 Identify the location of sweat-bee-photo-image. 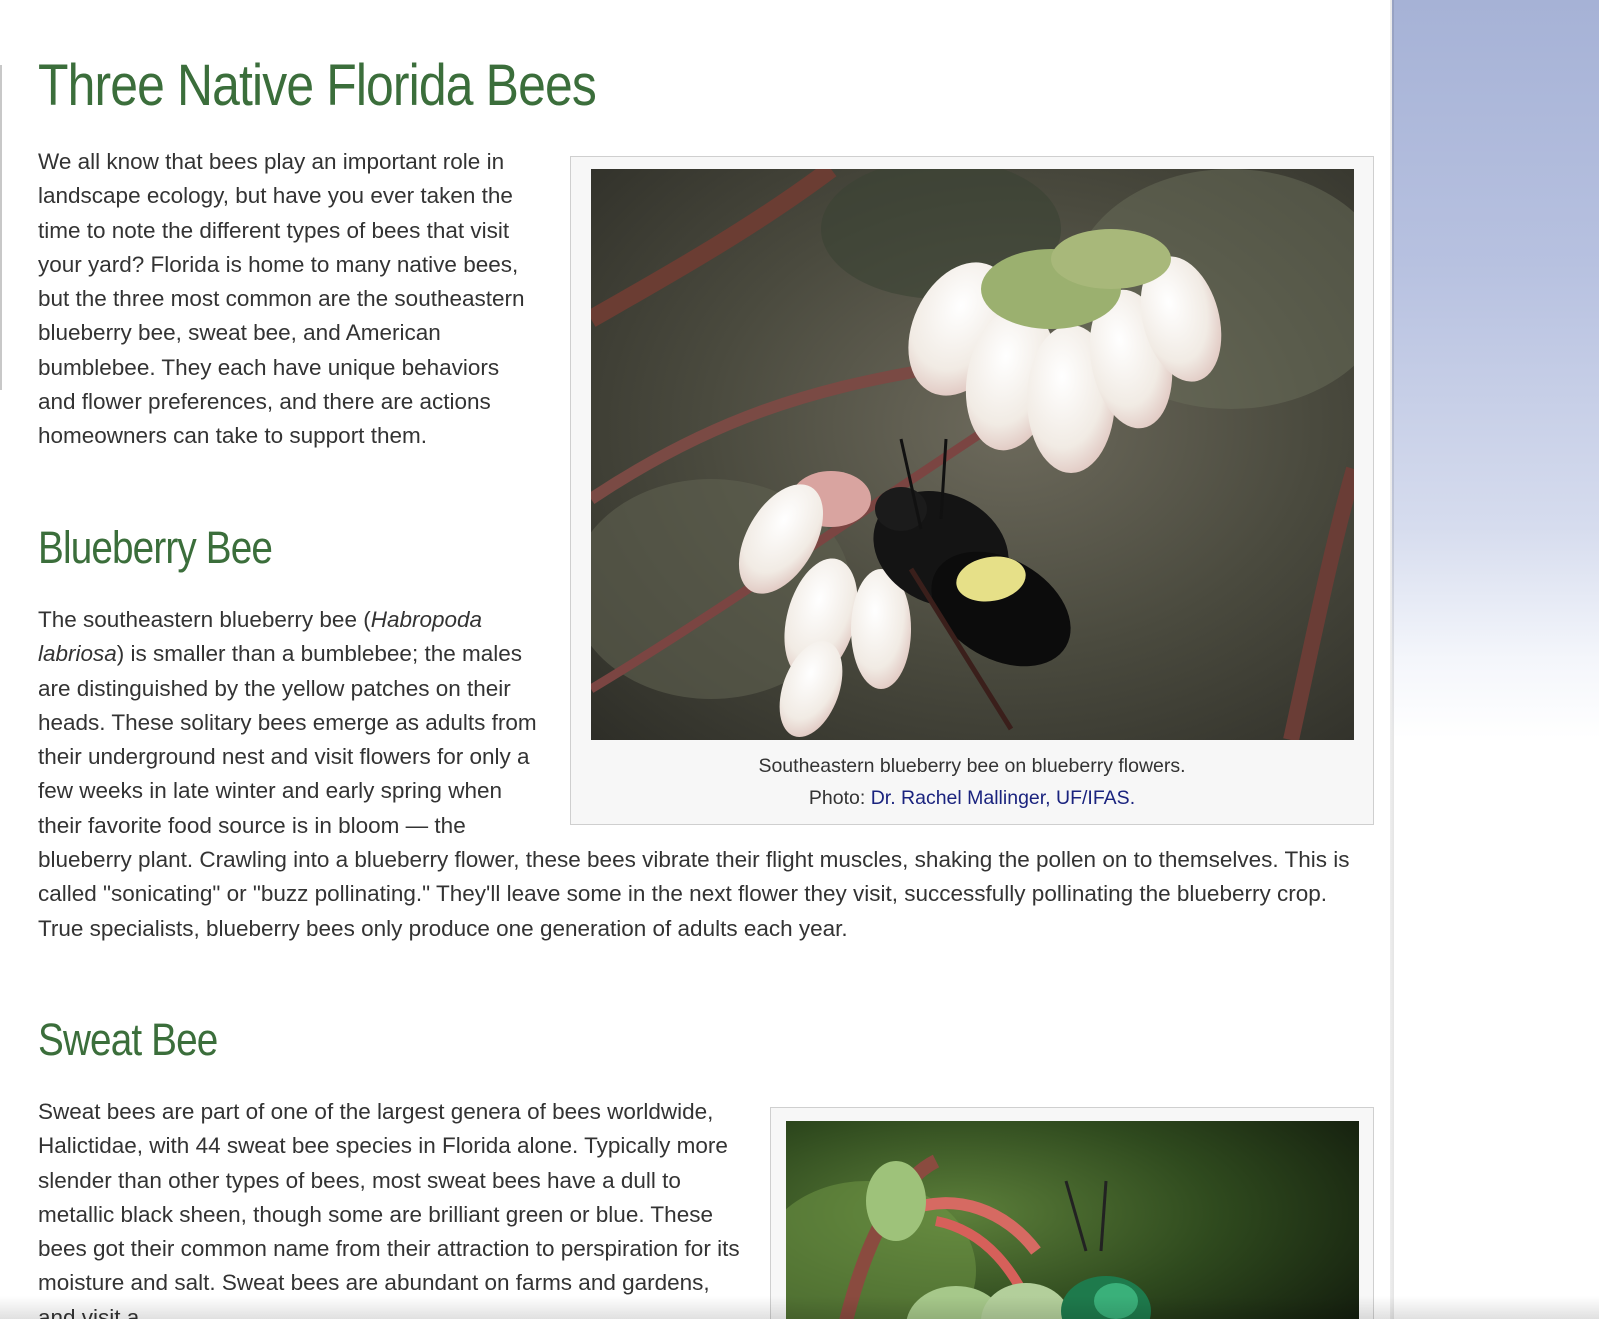
(1072, 1220).